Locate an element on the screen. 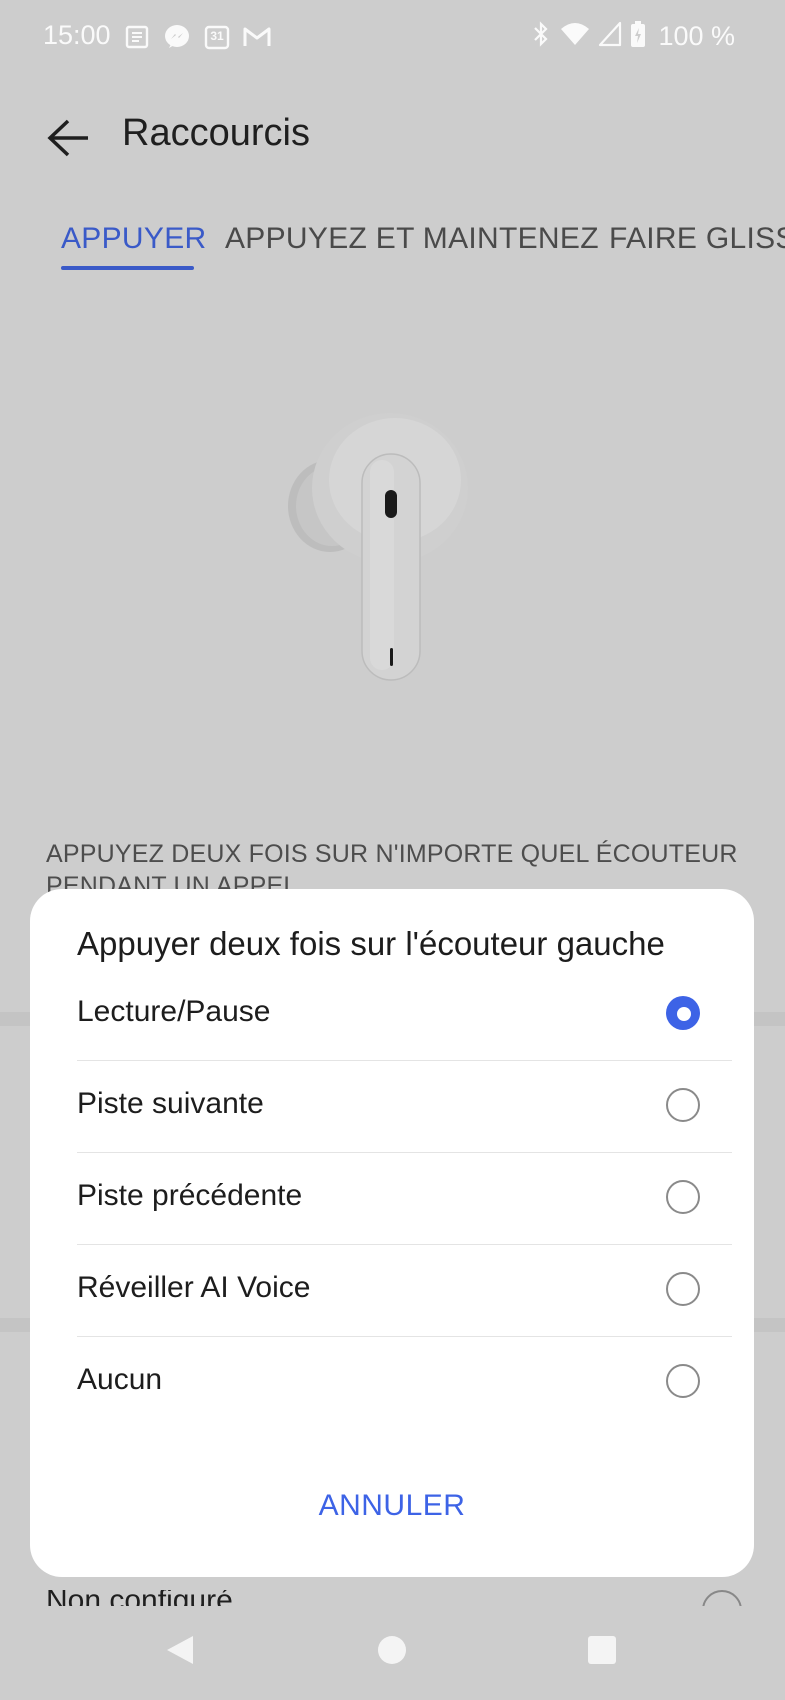  status-time: 15:00 is located at coordinates (77, 35).